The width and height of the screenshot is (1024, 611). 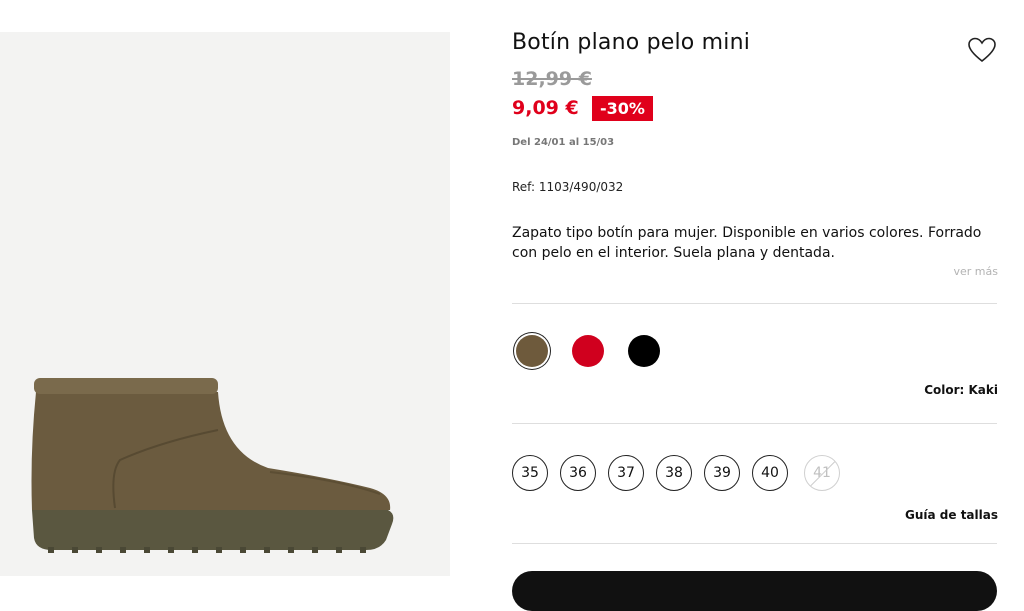 I want to click on ver-mas-link: ver más, so click(x=976, y=271).